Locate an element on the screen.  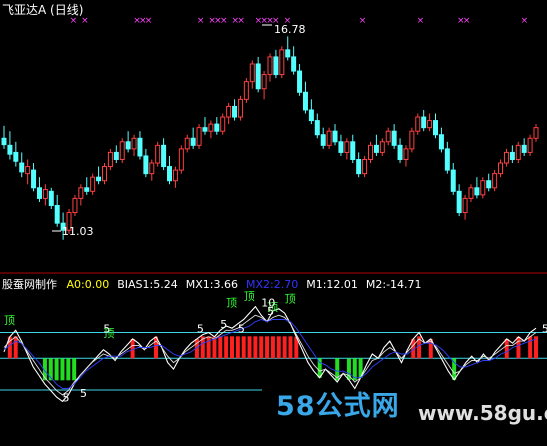
high-price-label: 16.78 is located at coordinates (290, 29).